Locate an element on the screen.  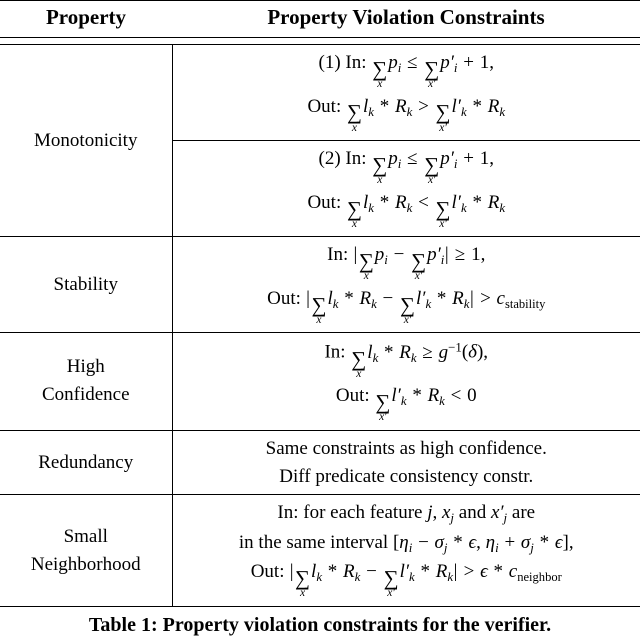
term-x-prime-j: x′j is located at coordinates (499, 514).